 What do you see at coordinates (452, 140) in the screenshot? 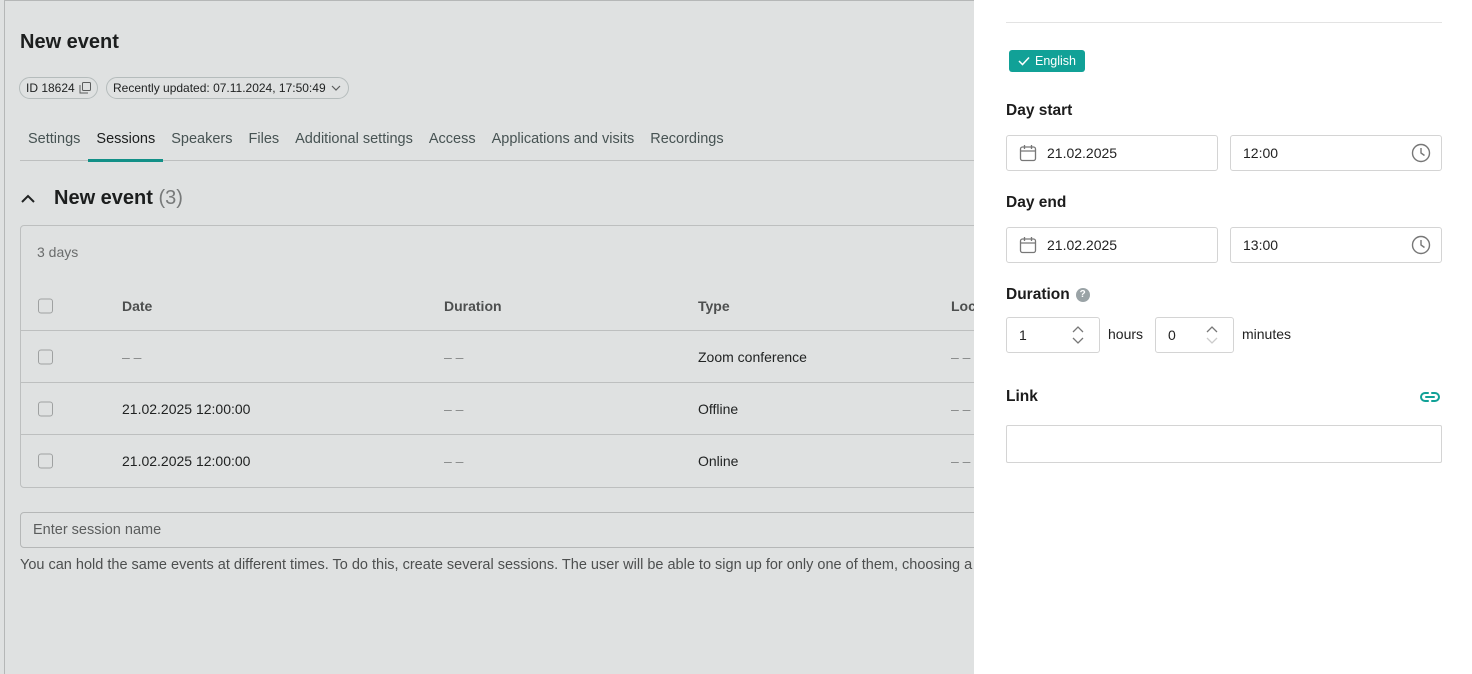
I see `tab-access: Access` at bounding box center [452, 140].